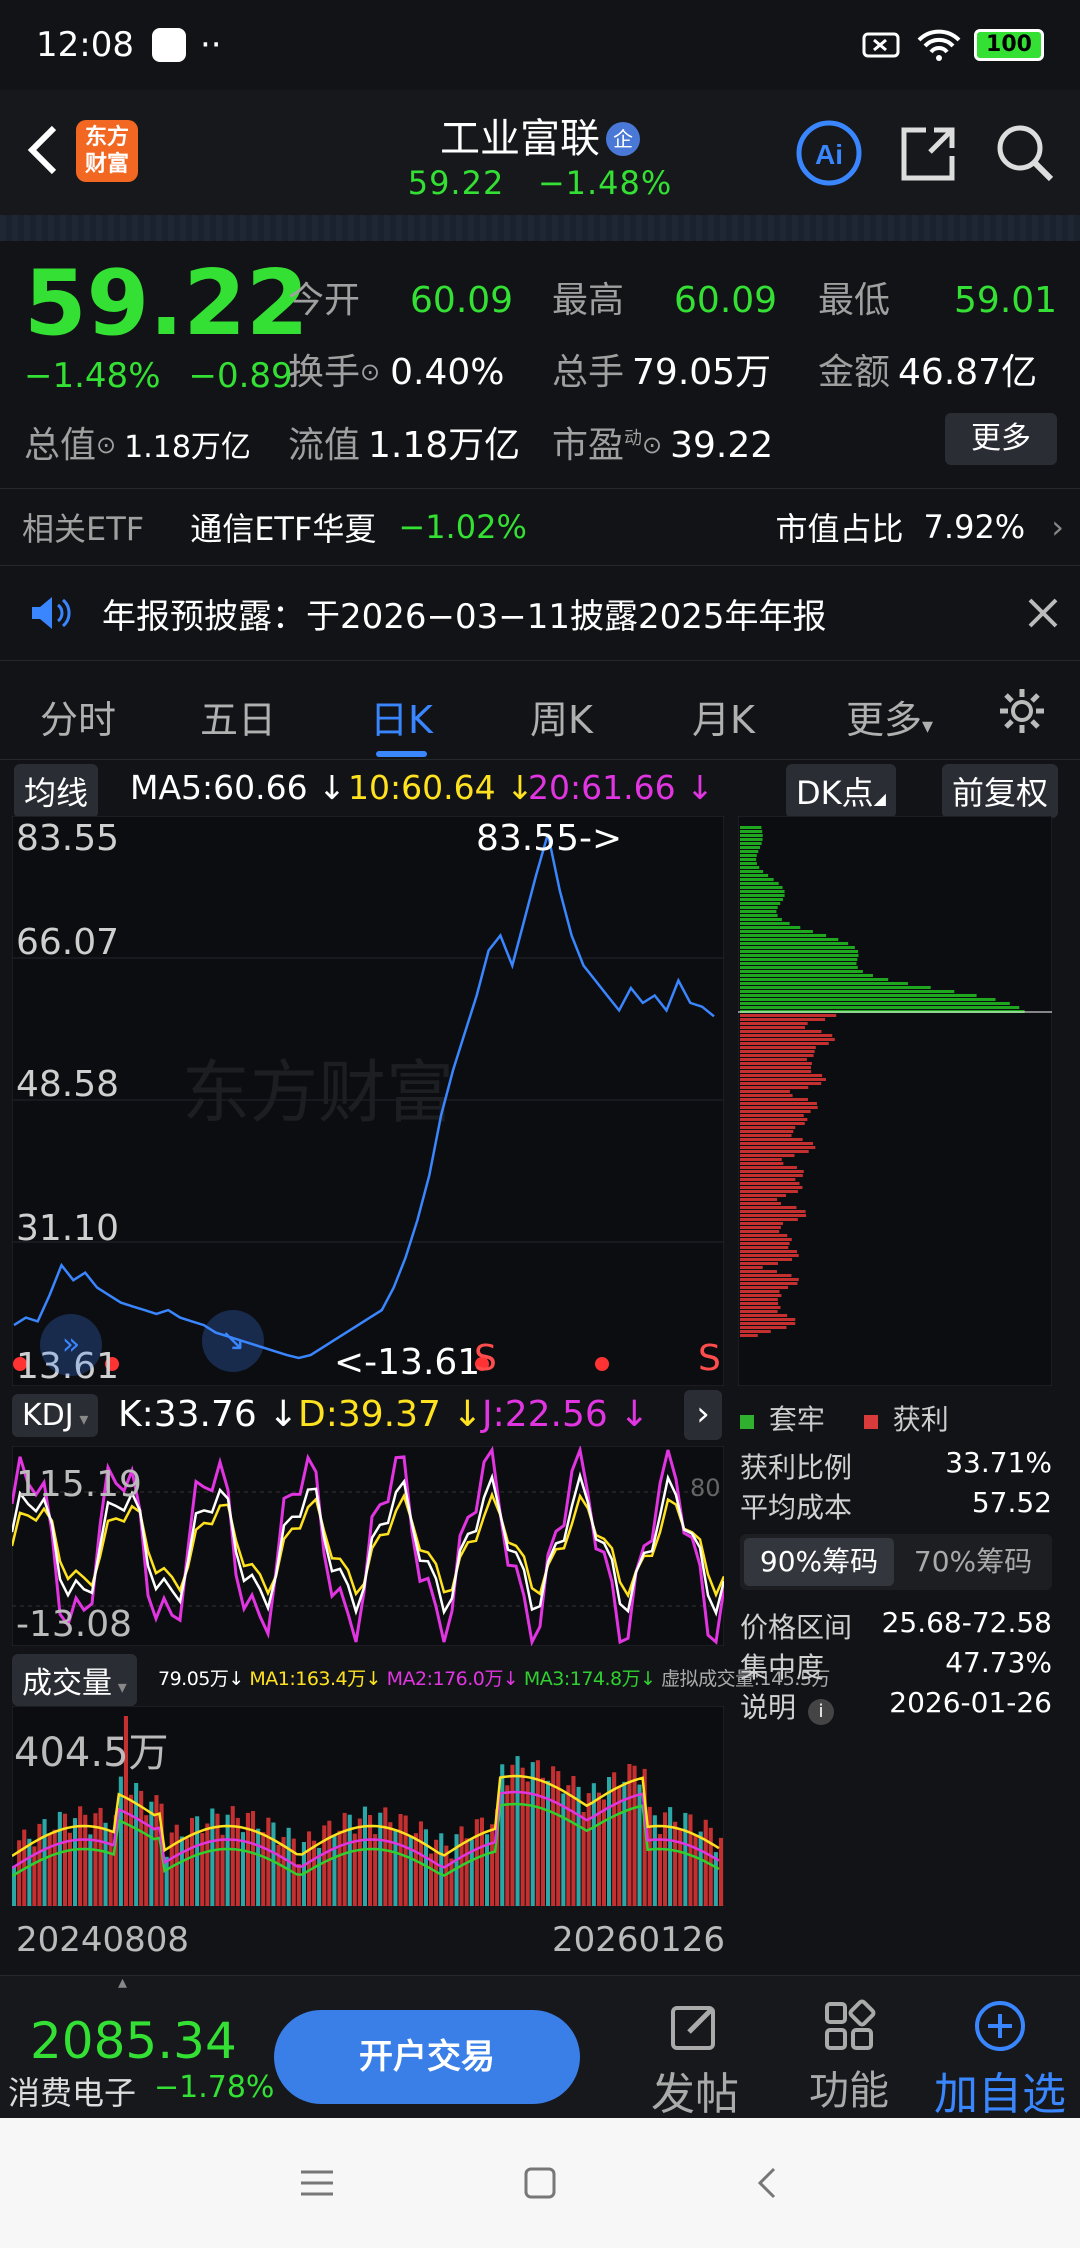  What do you see at coordinates (168, 45) in the screenshot?
I see `app-notification-icon` at bounding box center [168, 45].